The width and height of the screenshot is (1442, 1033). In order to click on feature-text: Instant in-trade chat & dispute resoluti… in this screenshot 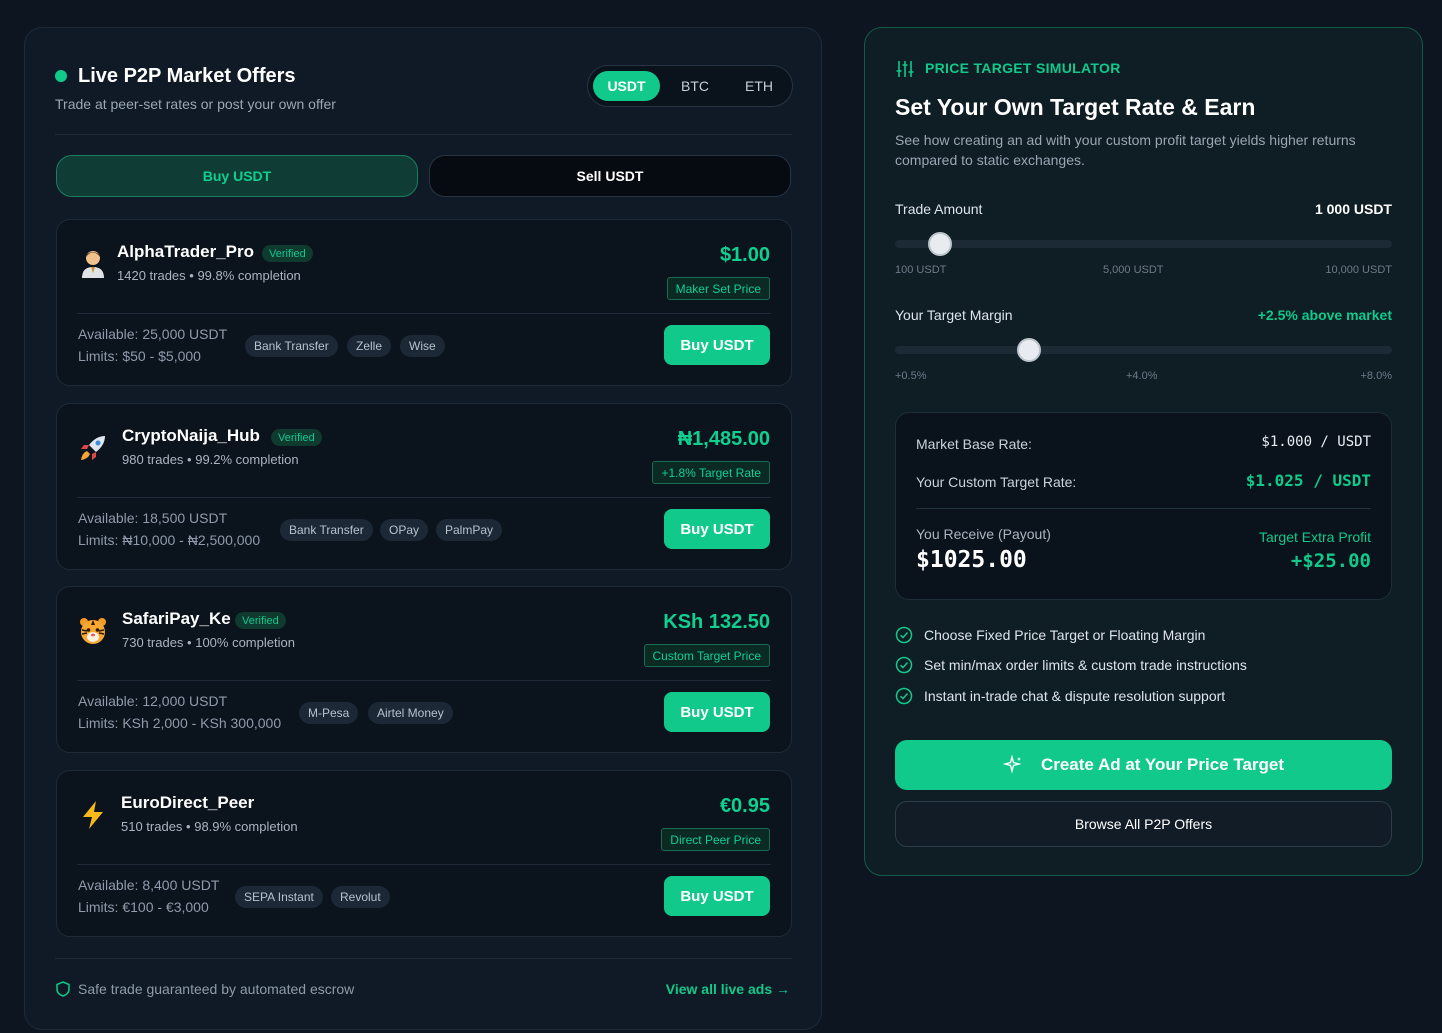, I will do `click(1075, 696)`.